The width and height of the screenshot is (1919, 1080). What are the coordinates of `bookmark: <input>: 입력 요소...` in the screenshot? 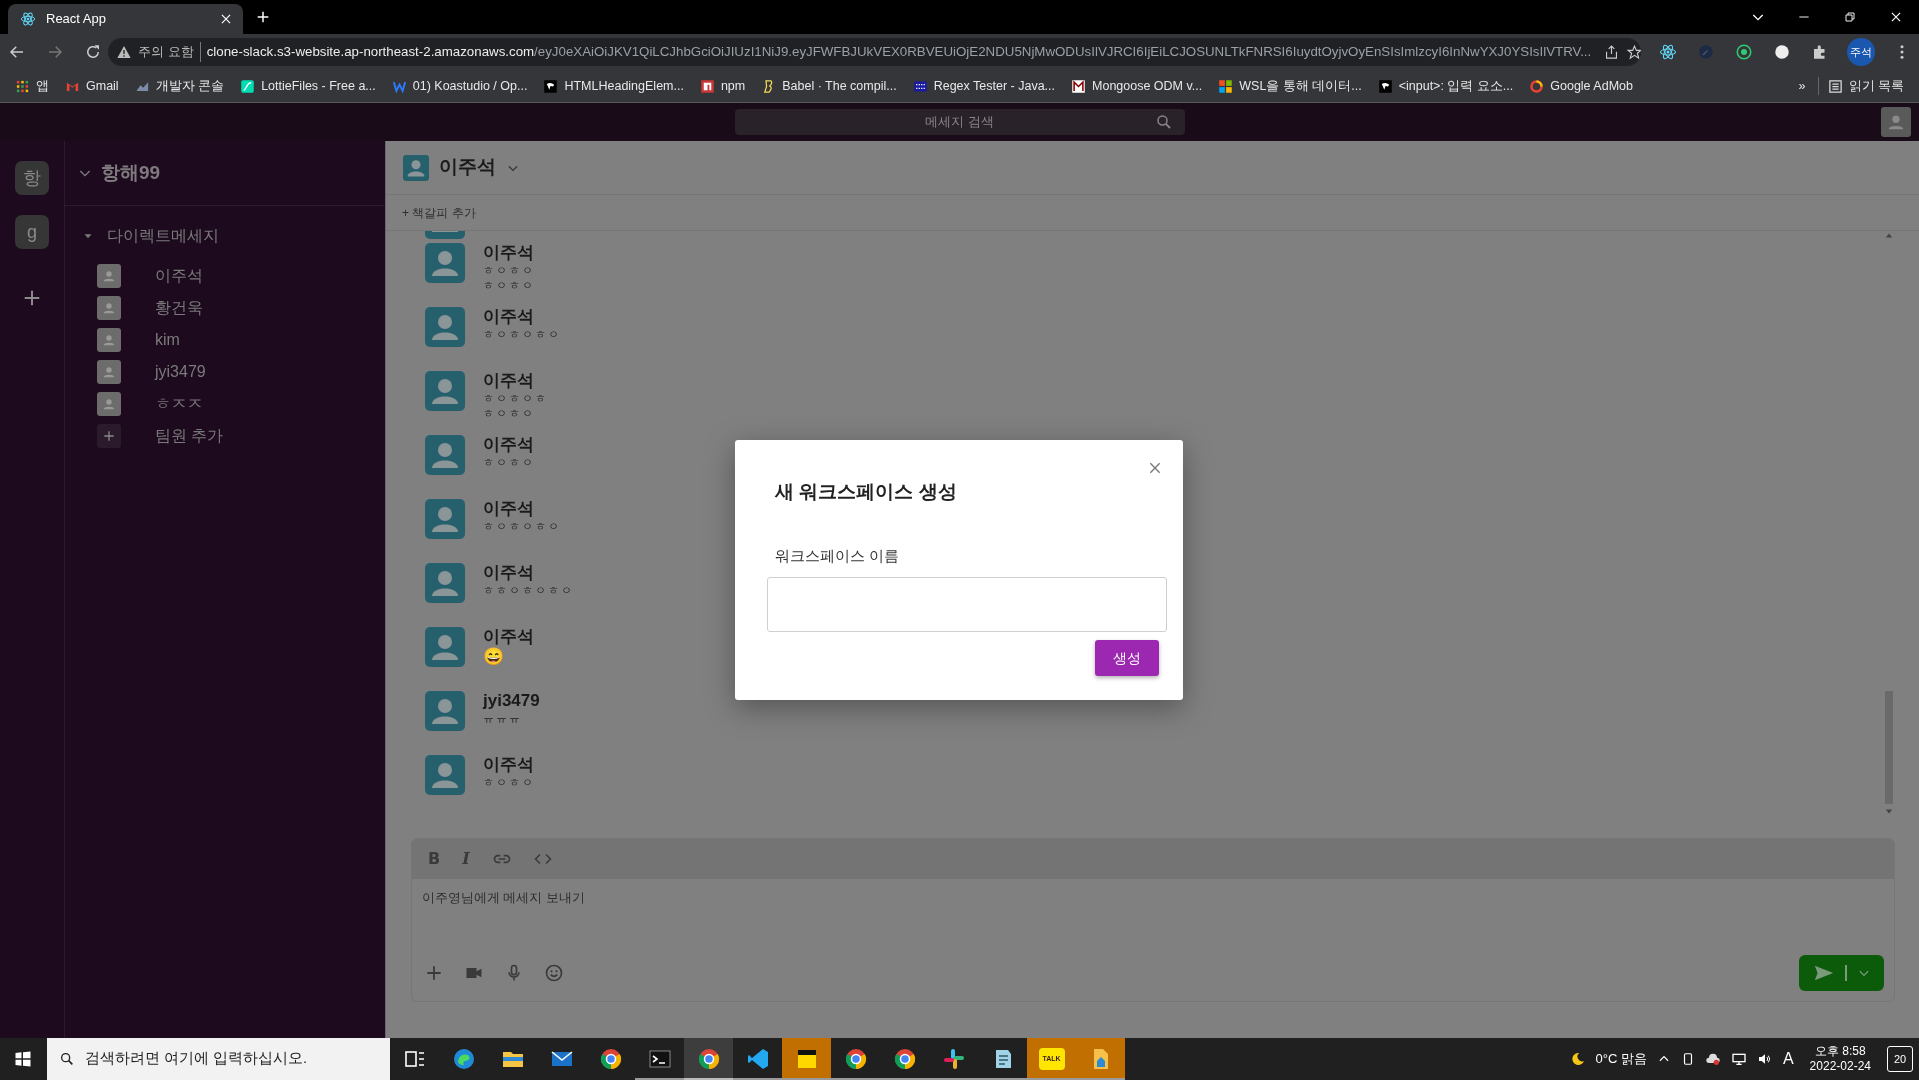 It's located at (1445, 86).